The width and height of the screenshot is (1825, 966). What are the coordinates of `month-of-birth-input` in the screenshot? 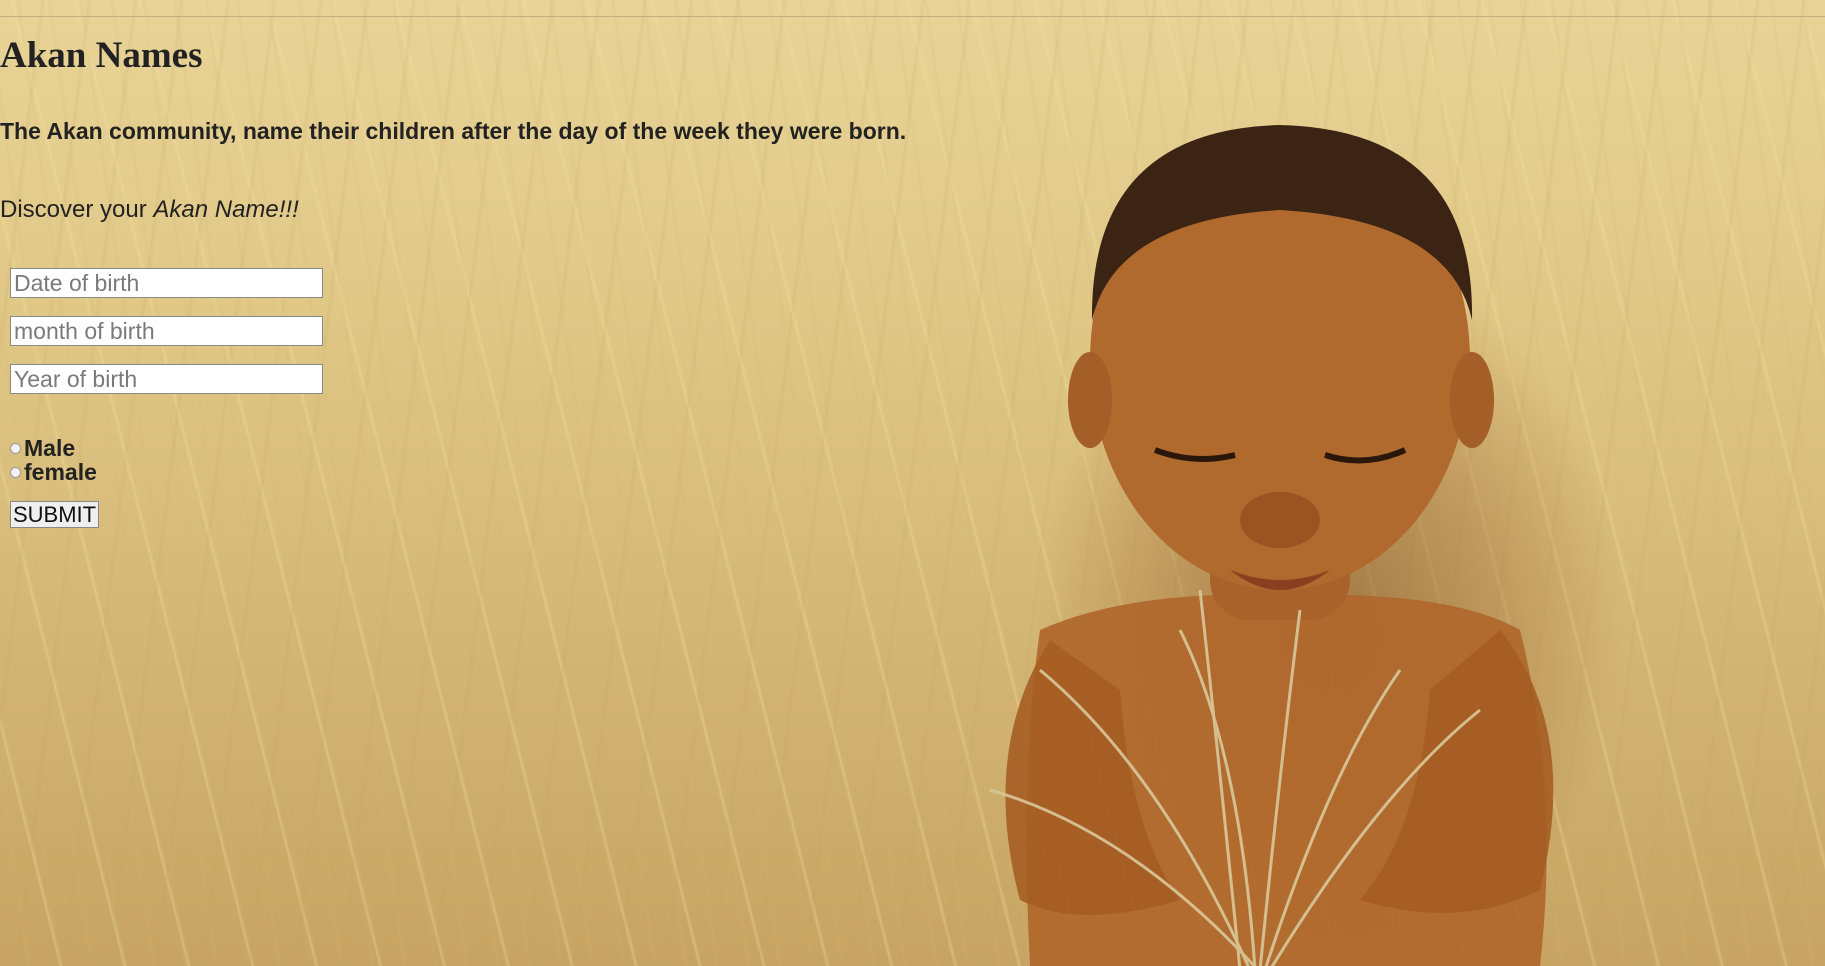 It's located at (166, 331).